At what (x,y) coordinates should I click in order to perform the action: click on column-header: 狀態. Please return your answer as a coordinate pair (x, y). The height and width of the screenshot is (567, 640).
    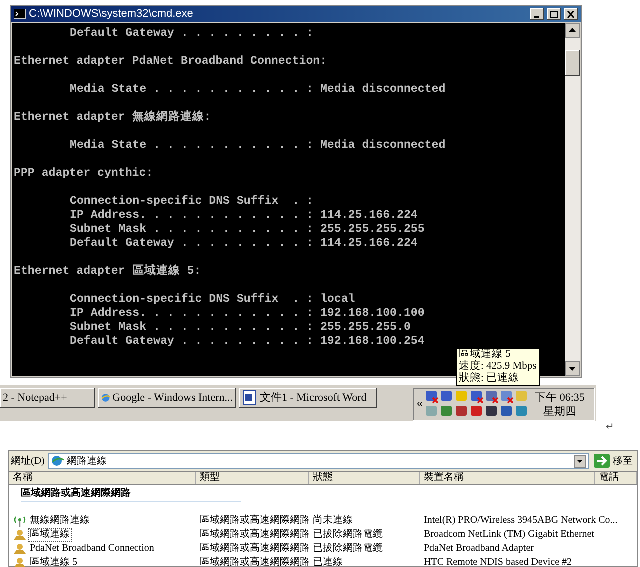
    Looking at the image, I should click on (364, 478).